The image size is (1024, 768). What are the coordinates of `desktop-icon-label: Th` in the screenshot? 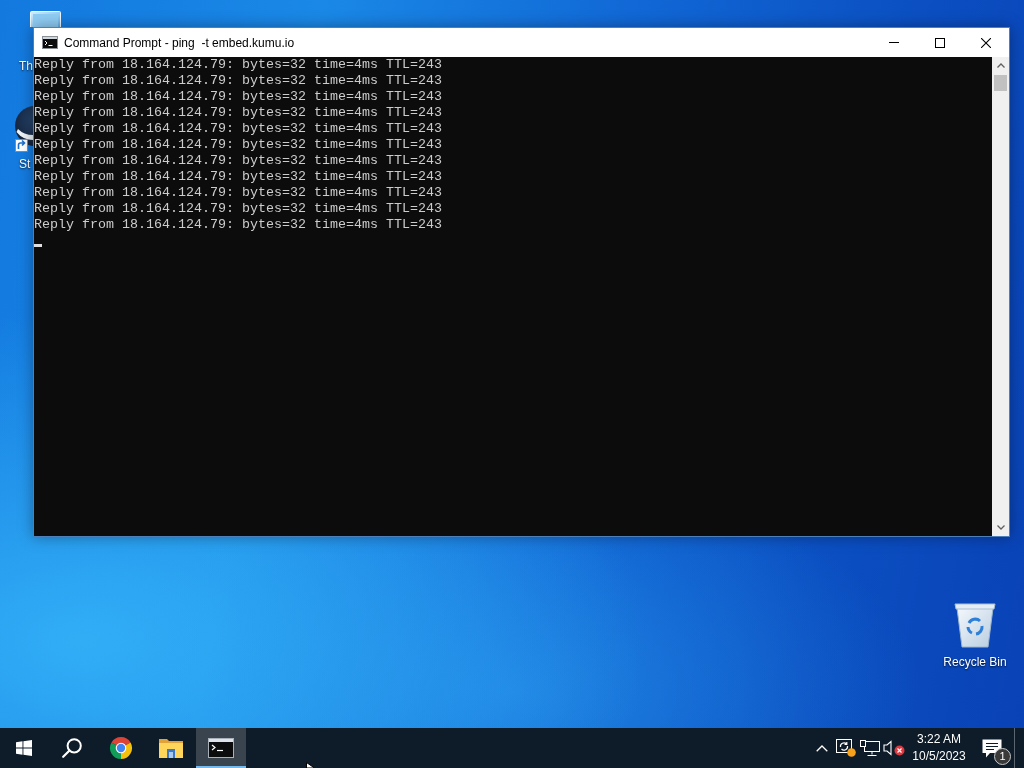 It's located at (26, 66).